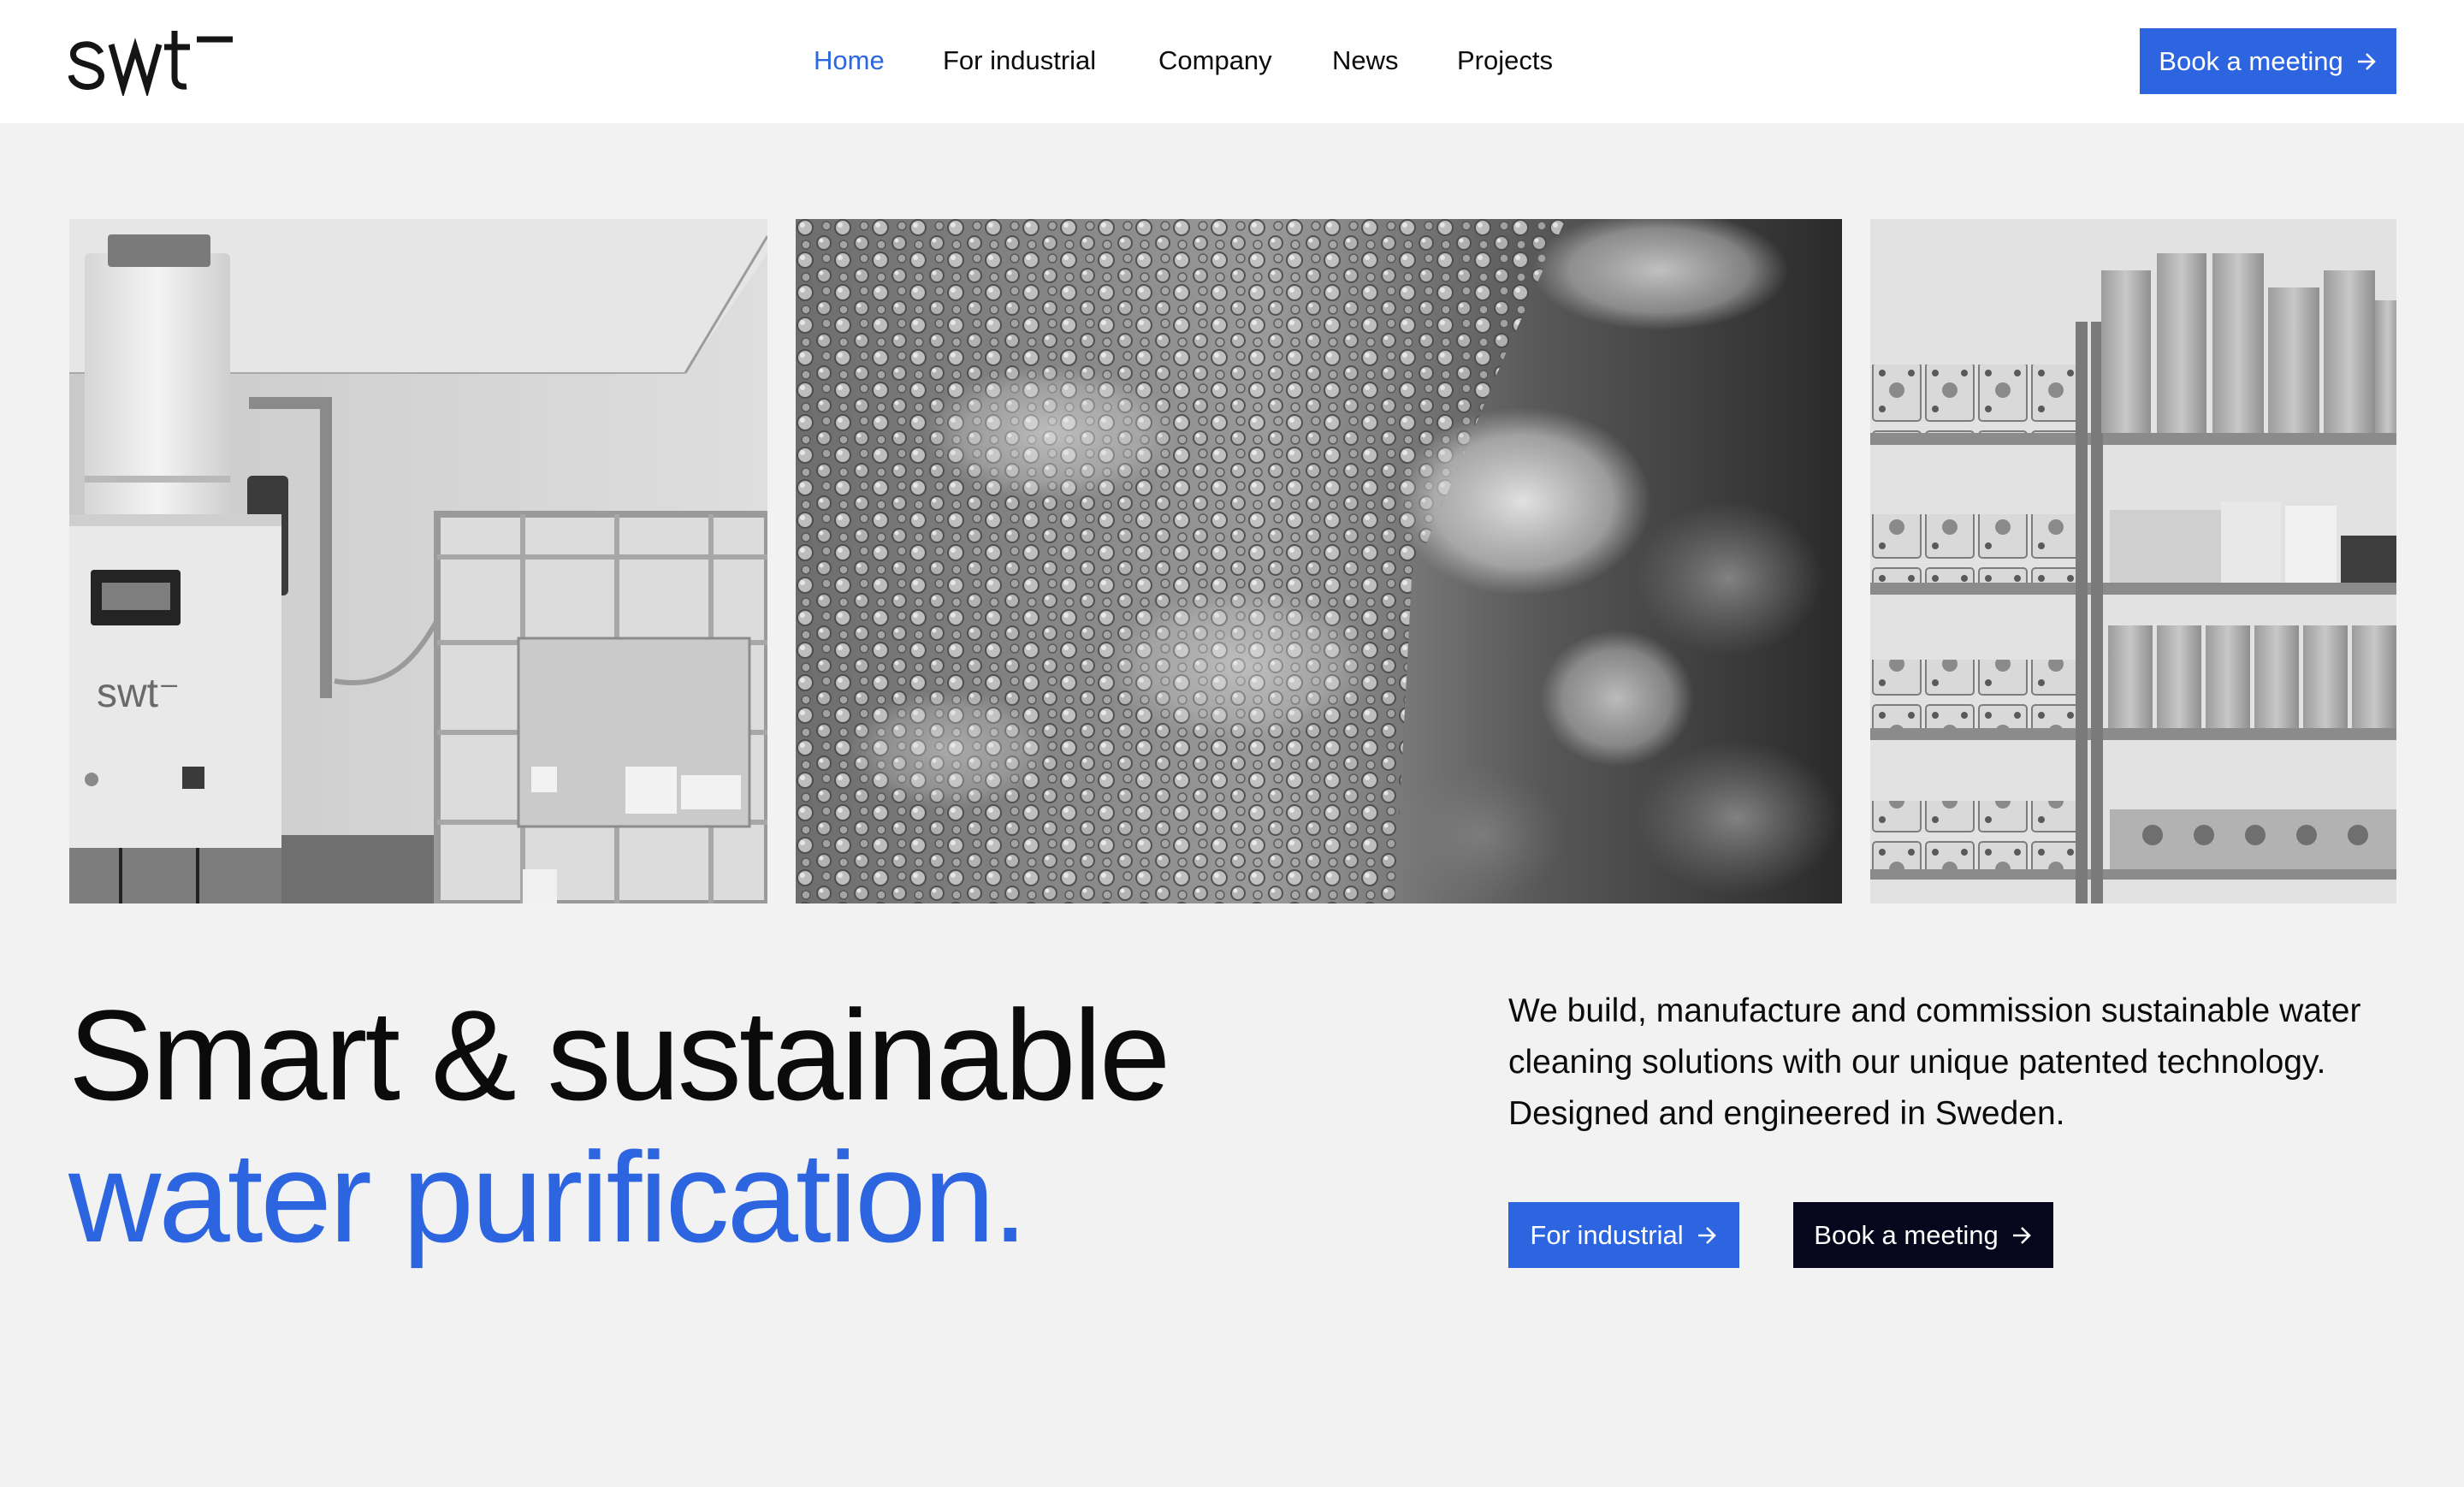 Image resolution: width=2464 pixels, height=1487 pixels. Describe the element at coordinates (619, 1055) in the screenshot. I see `headline-line-1: Smart & sustainable` at that location.